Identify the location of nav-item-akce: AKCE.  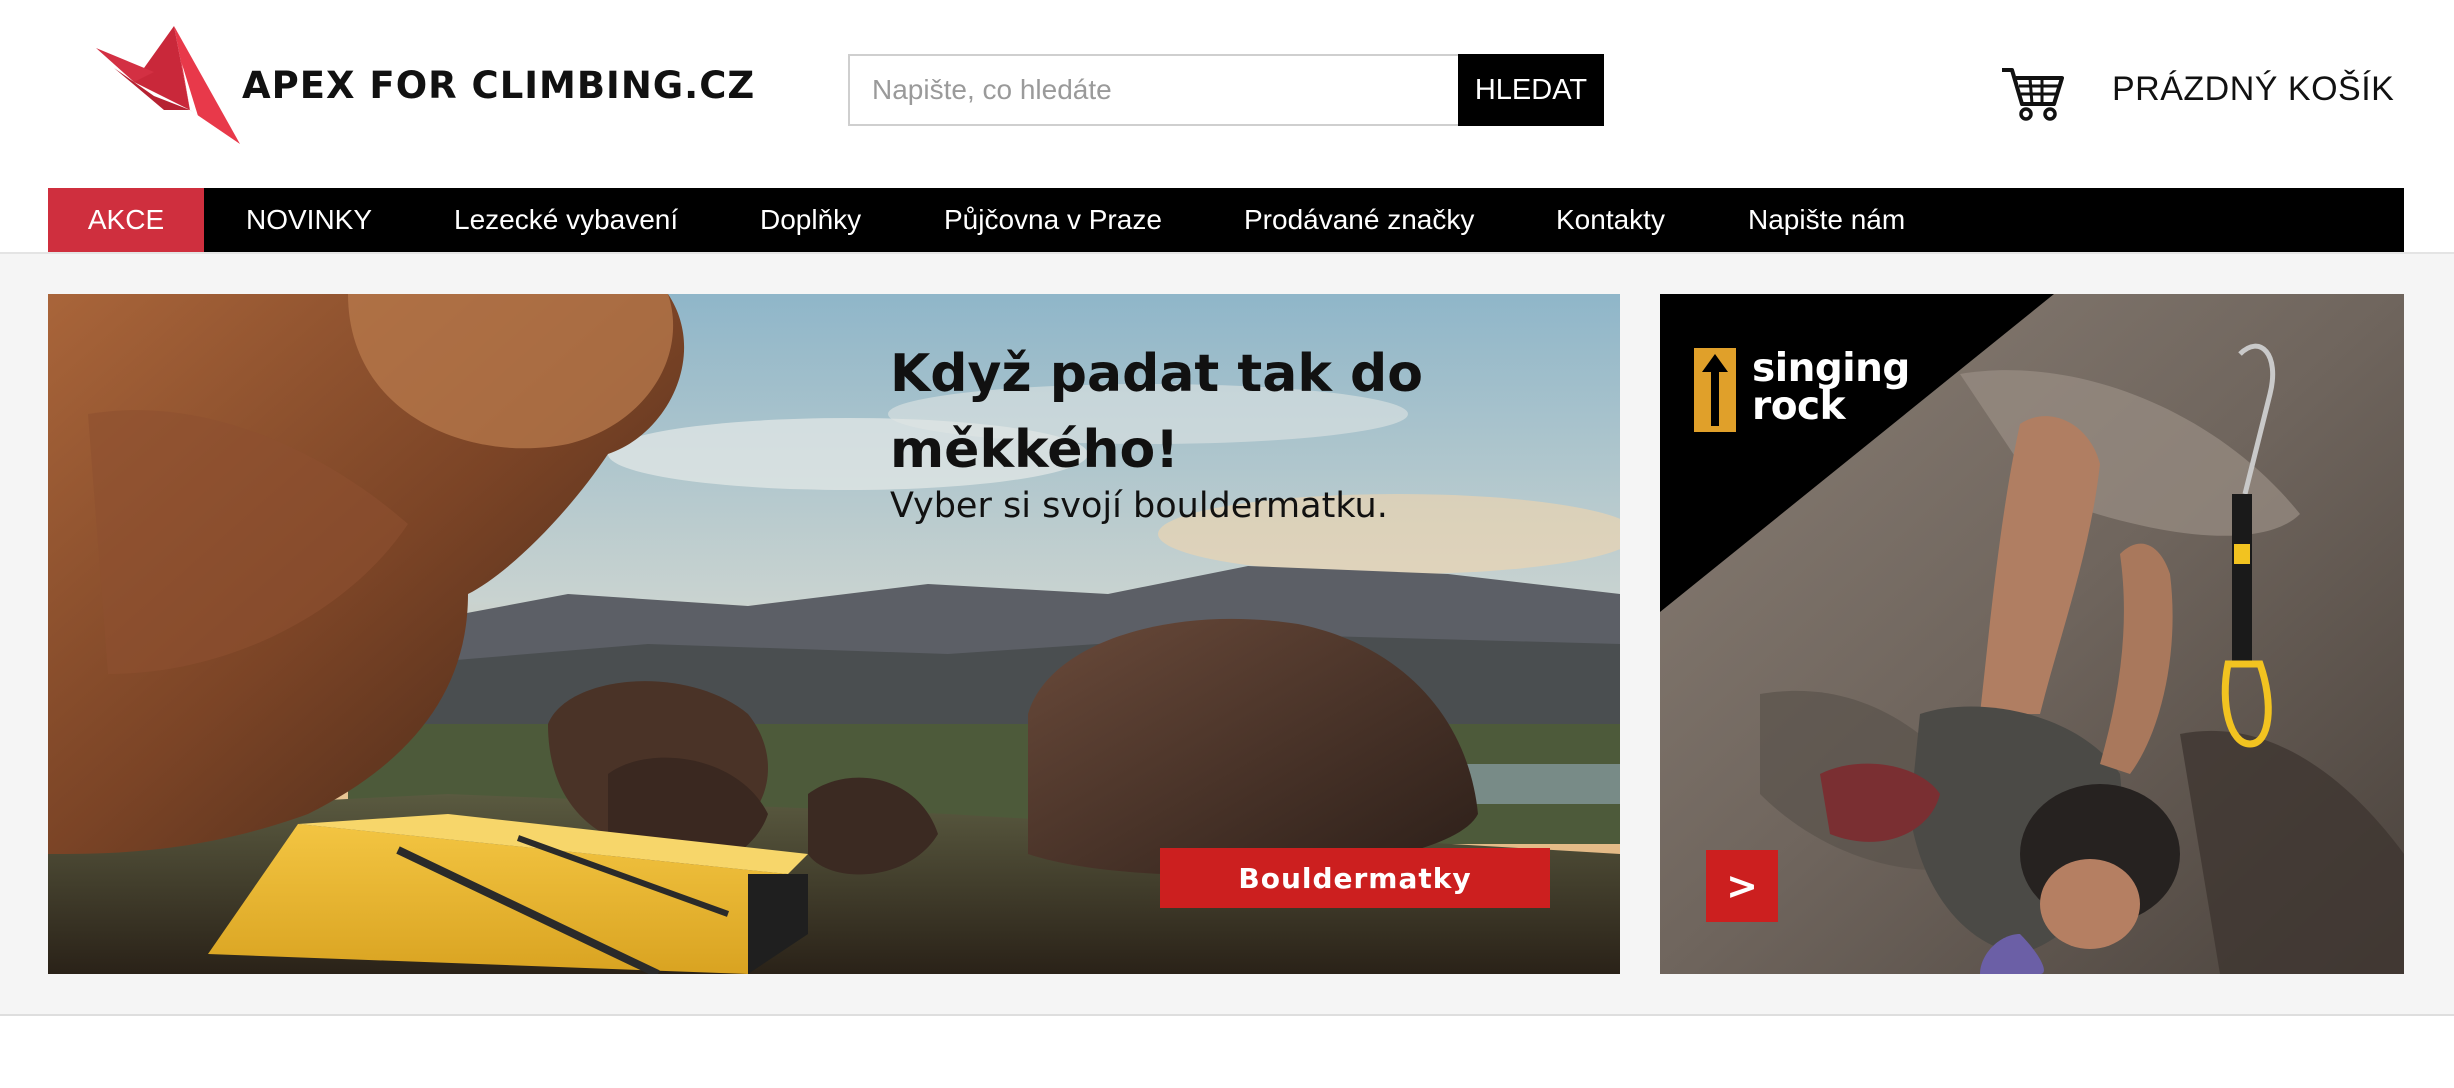
(126, 220).